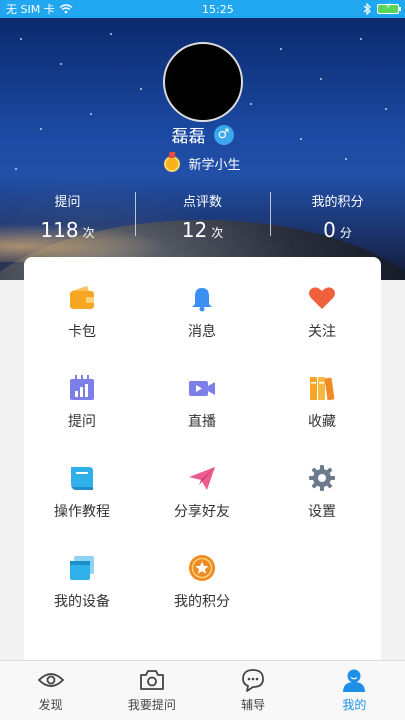 The height and width of the screenshot is (720, 405). What do you see at coordinates (322, 478) in the screenshot?
I see `gear-icon` at bounding box center [322, 478].